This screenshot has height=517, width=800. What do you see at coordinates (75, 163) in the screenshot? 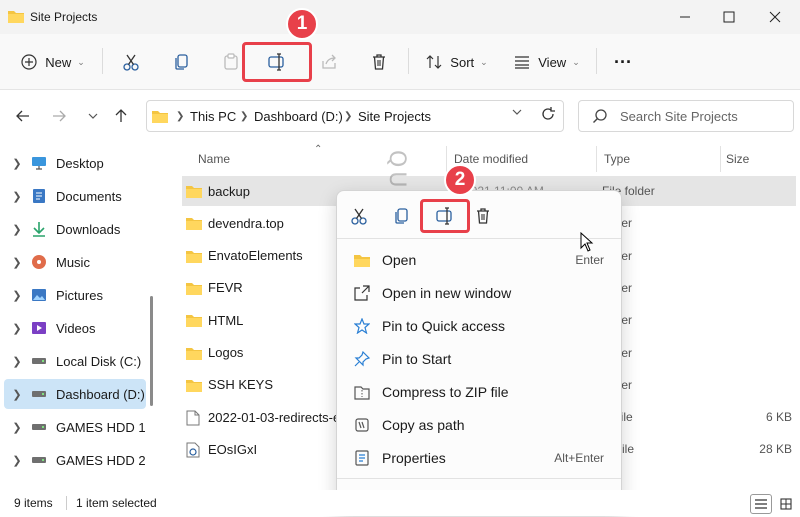
I see `sidebar-item-desktop: ❯ Desktop` at bounding box center [75, 163].